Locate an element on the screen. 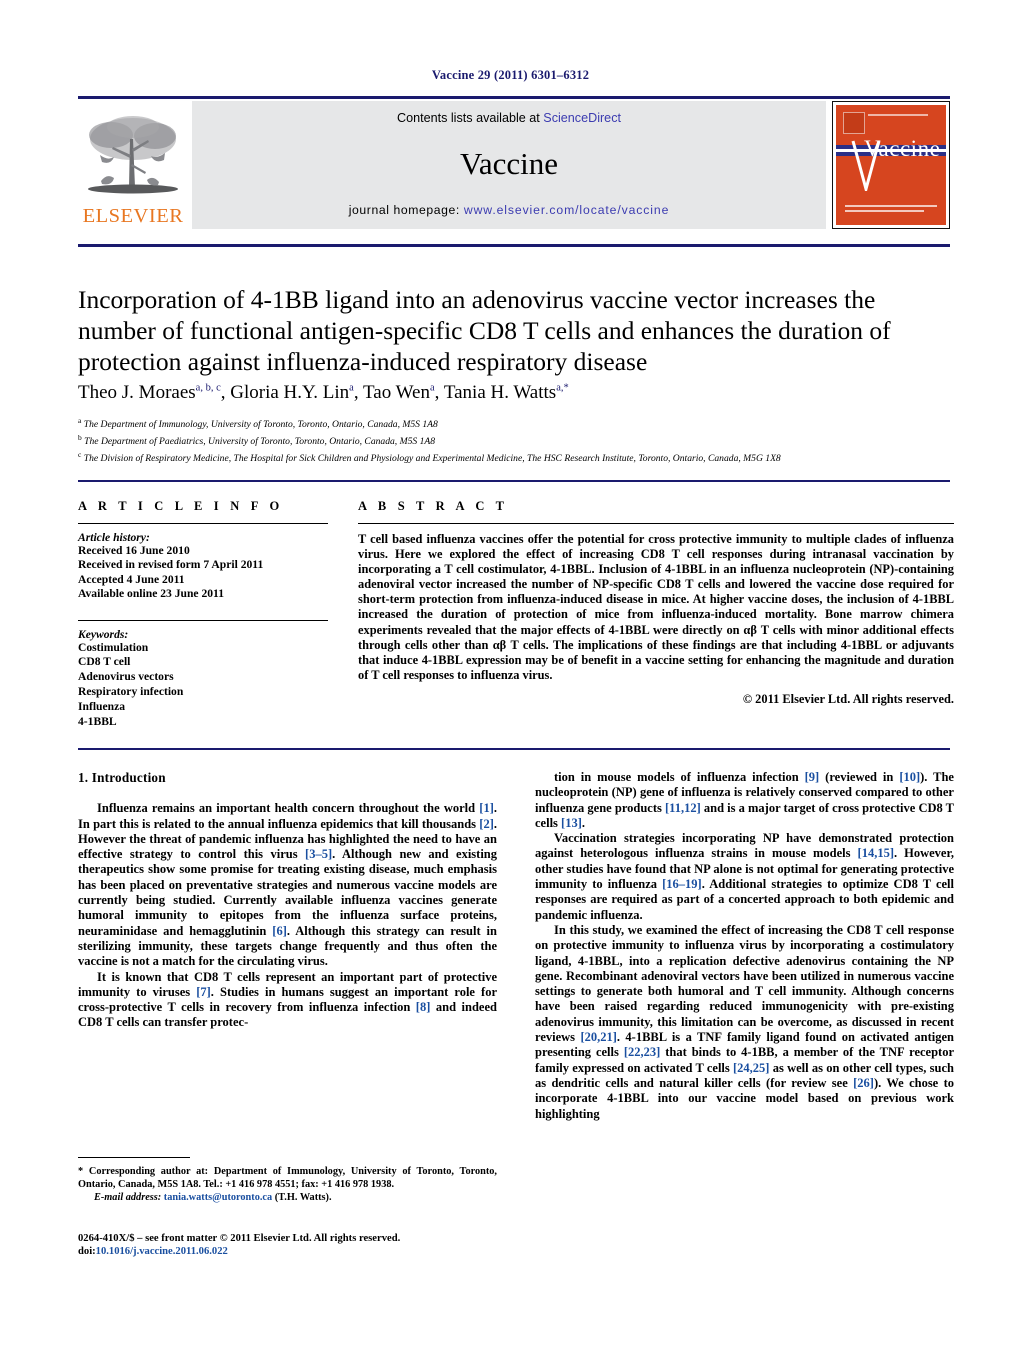 The height and width of the screenshot is (1351, 1021). citation-reference: [10] is located at coordinates (909, 777).